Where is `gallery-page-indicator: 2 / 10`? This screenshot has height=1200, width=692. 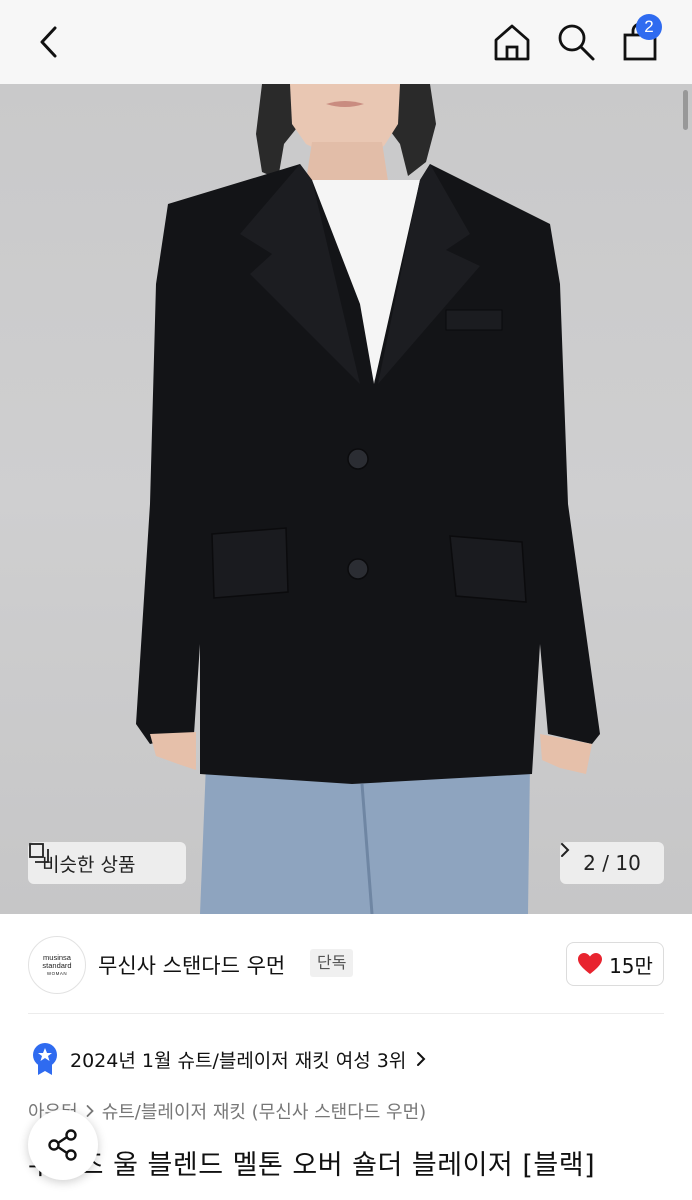 gallery-page-indicator: 2 / 10 is located at coordinates (612, 863).